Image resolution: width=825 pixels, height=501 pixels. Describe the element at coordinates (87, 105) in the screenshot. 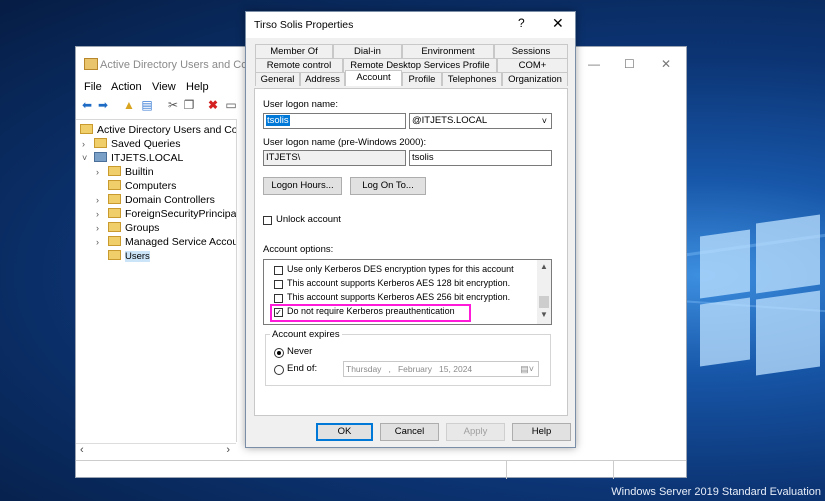

I see `back-arrow-icon: ⬅` at that location.